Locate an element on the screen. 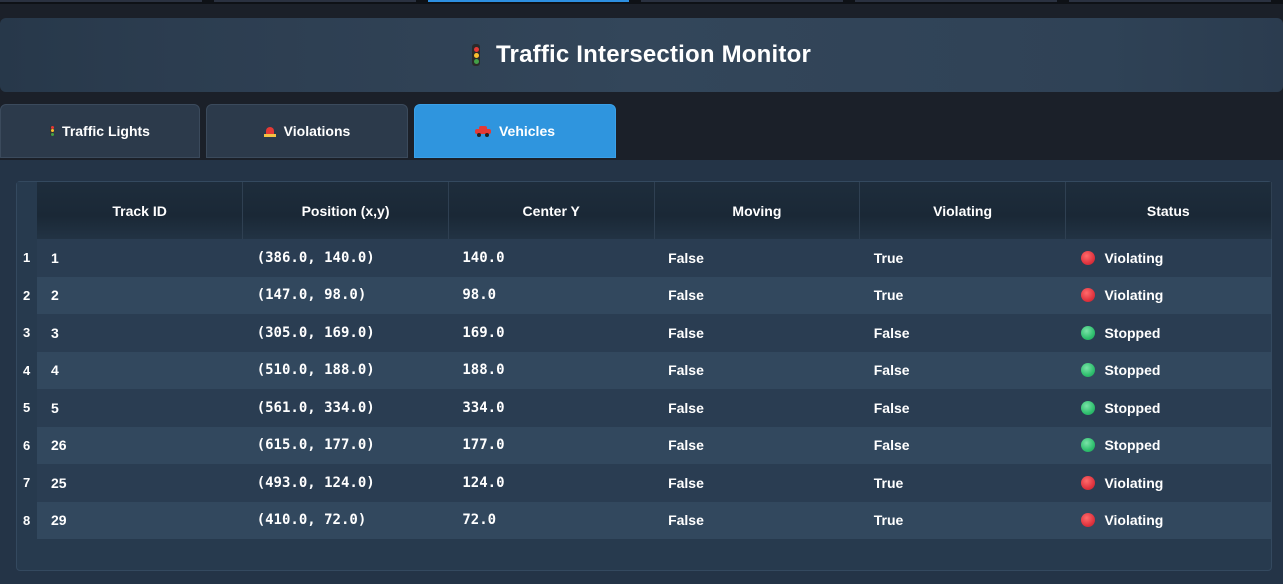 This screenshot has width=1283, height=584. row-index: 4 is located at coordinates (27, 370).